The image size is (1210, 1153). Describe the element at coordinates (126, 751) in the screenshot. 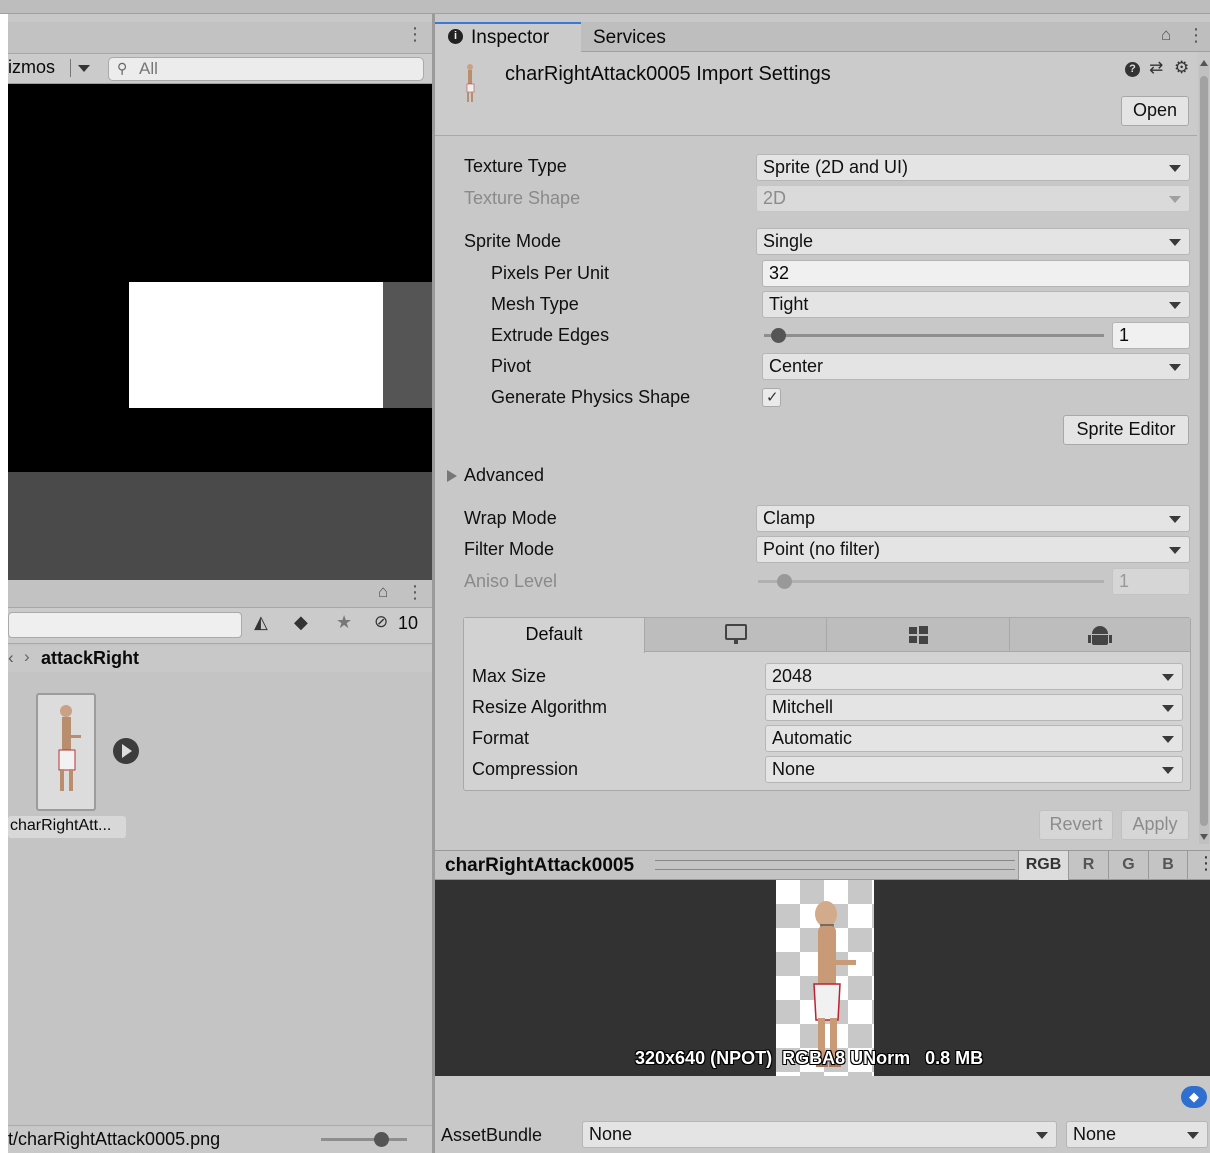

I see `play-animation-icon` at that location.